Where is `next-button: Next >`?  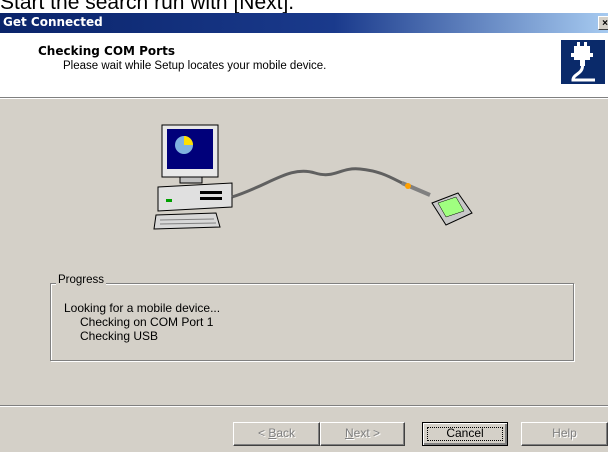 next-button: Next > is located at coordinates (362, 434).